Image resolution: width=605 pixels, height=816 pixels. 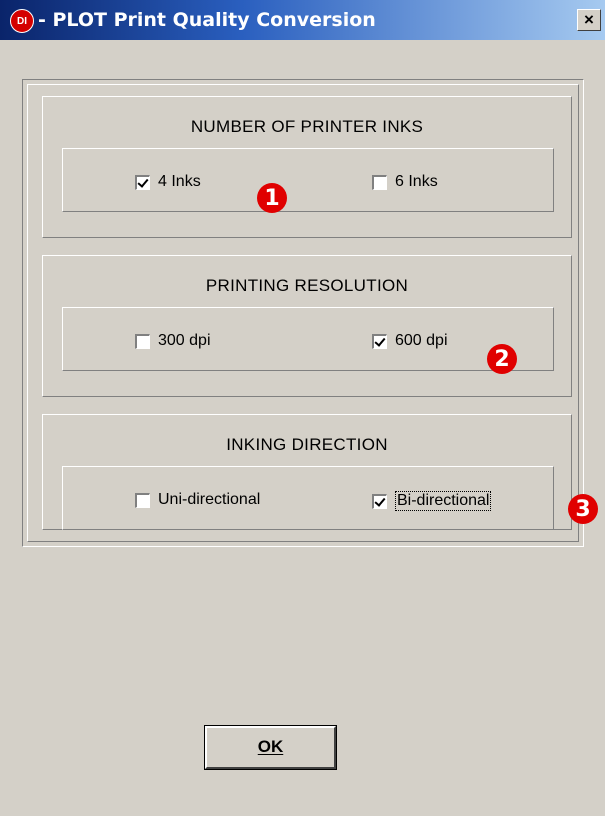 I want to click on option-4-inks: 4 Inks, so click(x=168, y=182).